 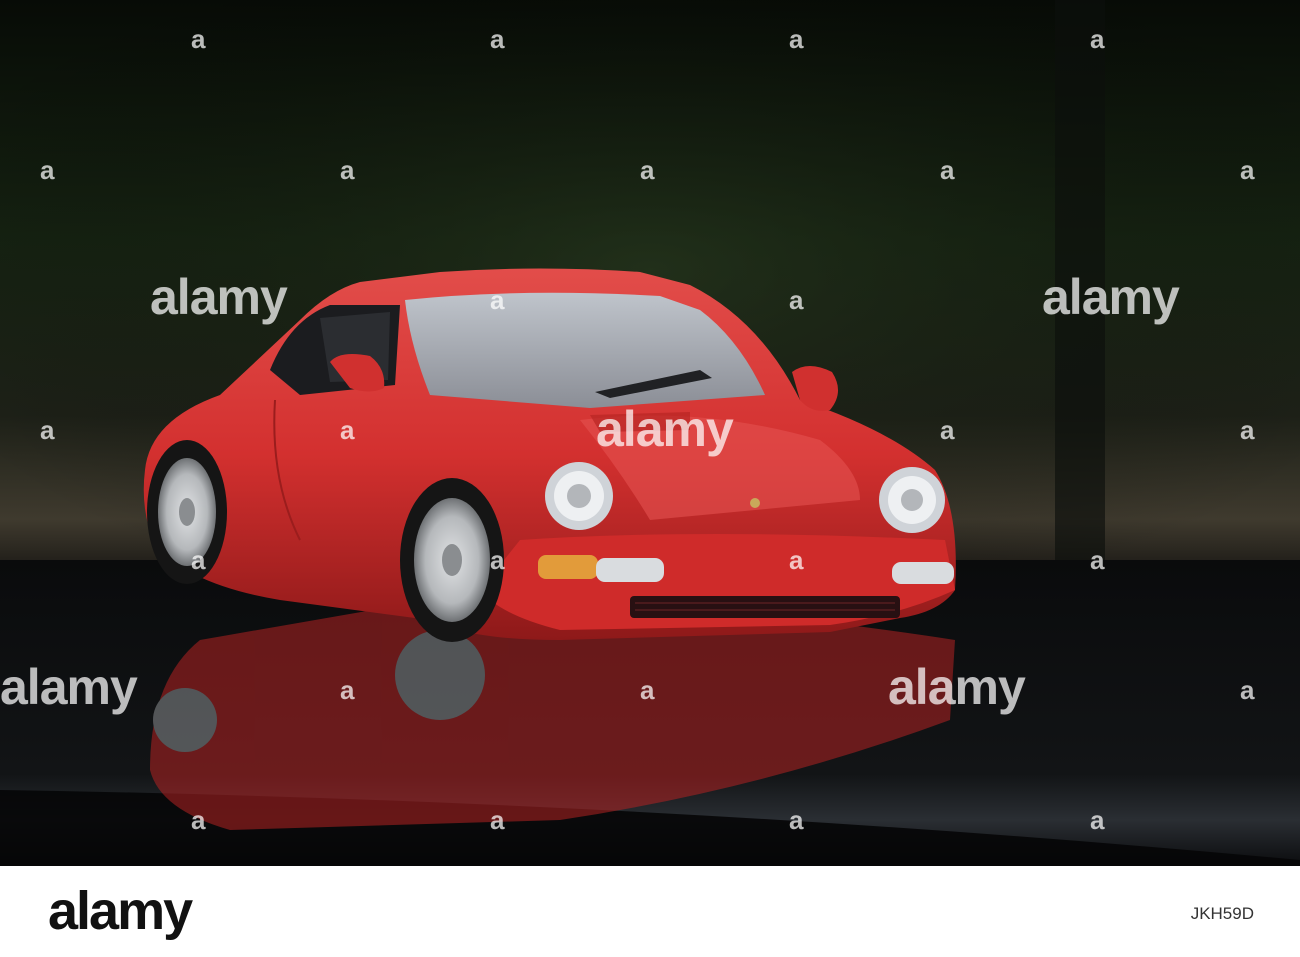 What do you see at coordinates (120, 911) in the screenshot?
I see `alamy-logo: alamy` at bounding box center [120, 911].